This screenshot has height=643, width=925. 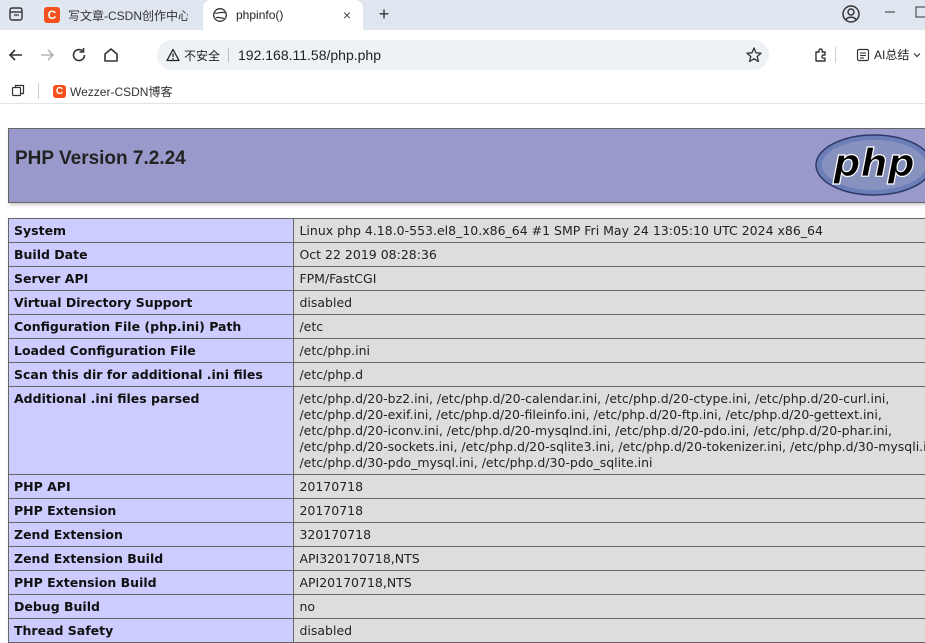 I want to click on row-value: /etc, so click(x=609, y=326).